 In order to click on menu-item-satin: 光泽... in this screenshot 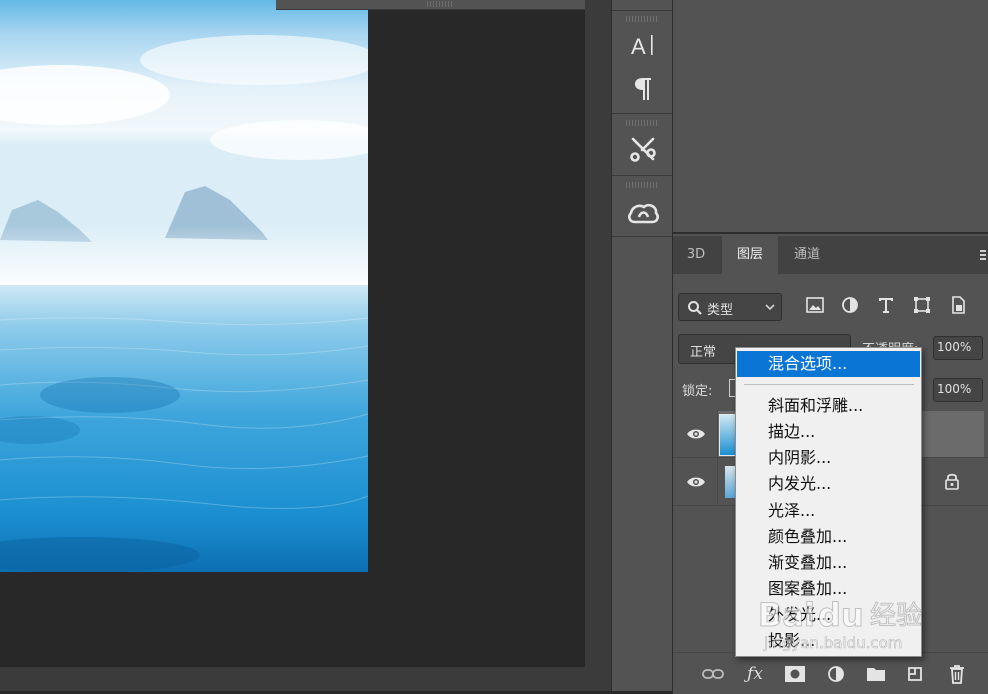, I will do `click(828, 511)`.